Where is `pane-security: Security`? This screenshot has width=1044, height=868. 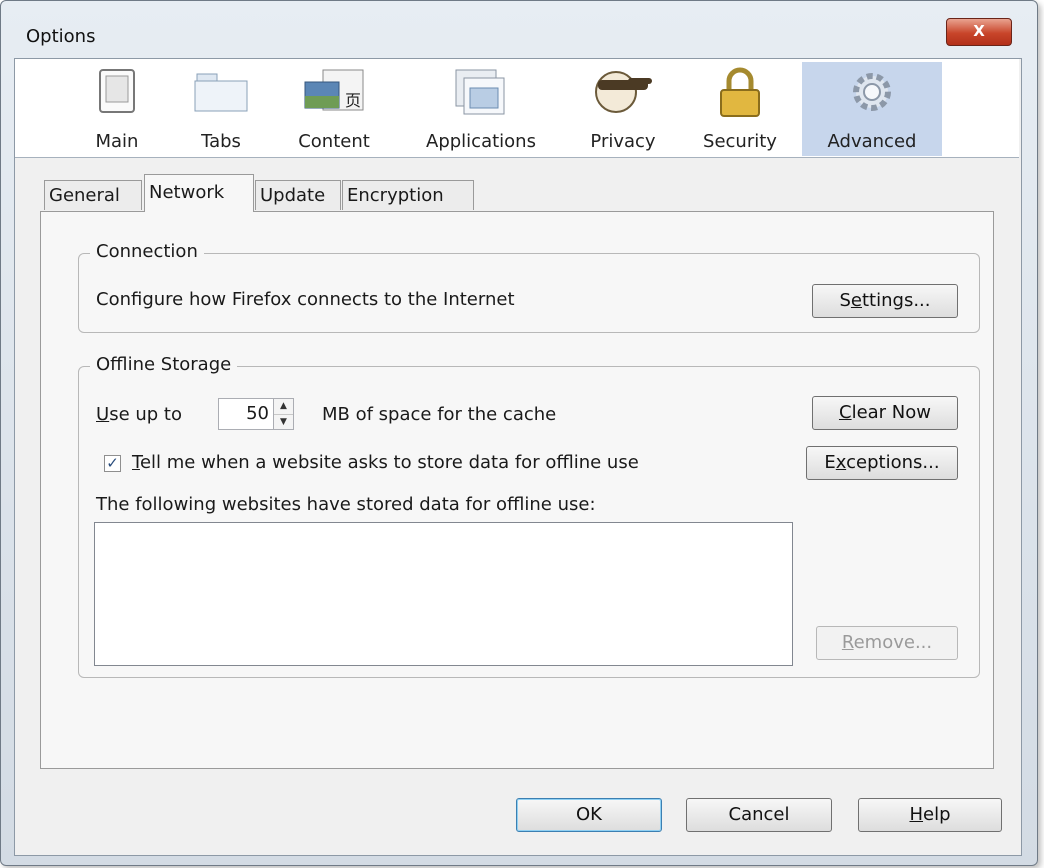 pane-security: Security is located at coordinates (740, 109).